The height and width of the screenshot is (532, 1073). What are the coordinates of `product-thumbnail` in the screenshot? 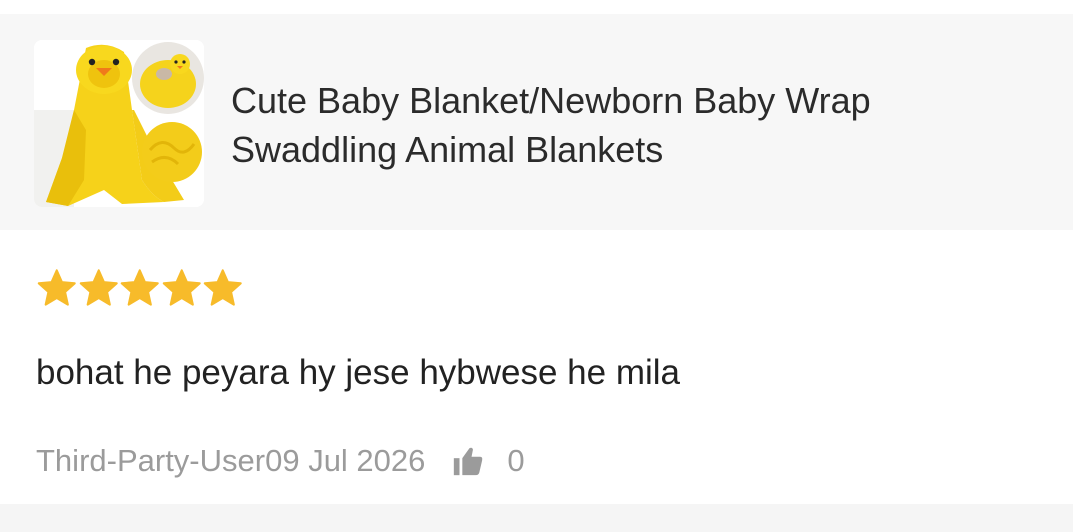 It's located at (119, 123).